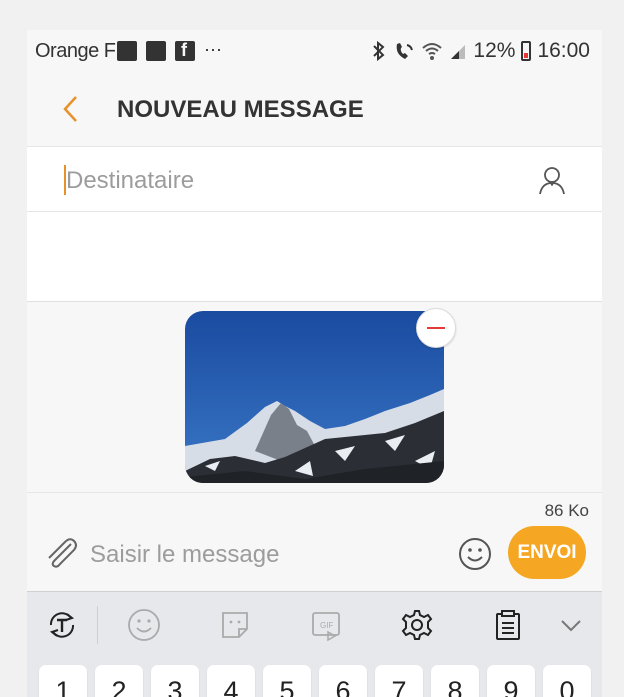 This screenshot has height=697, width=624. I want to click on send-button: ENVOI, so click(547, 552).